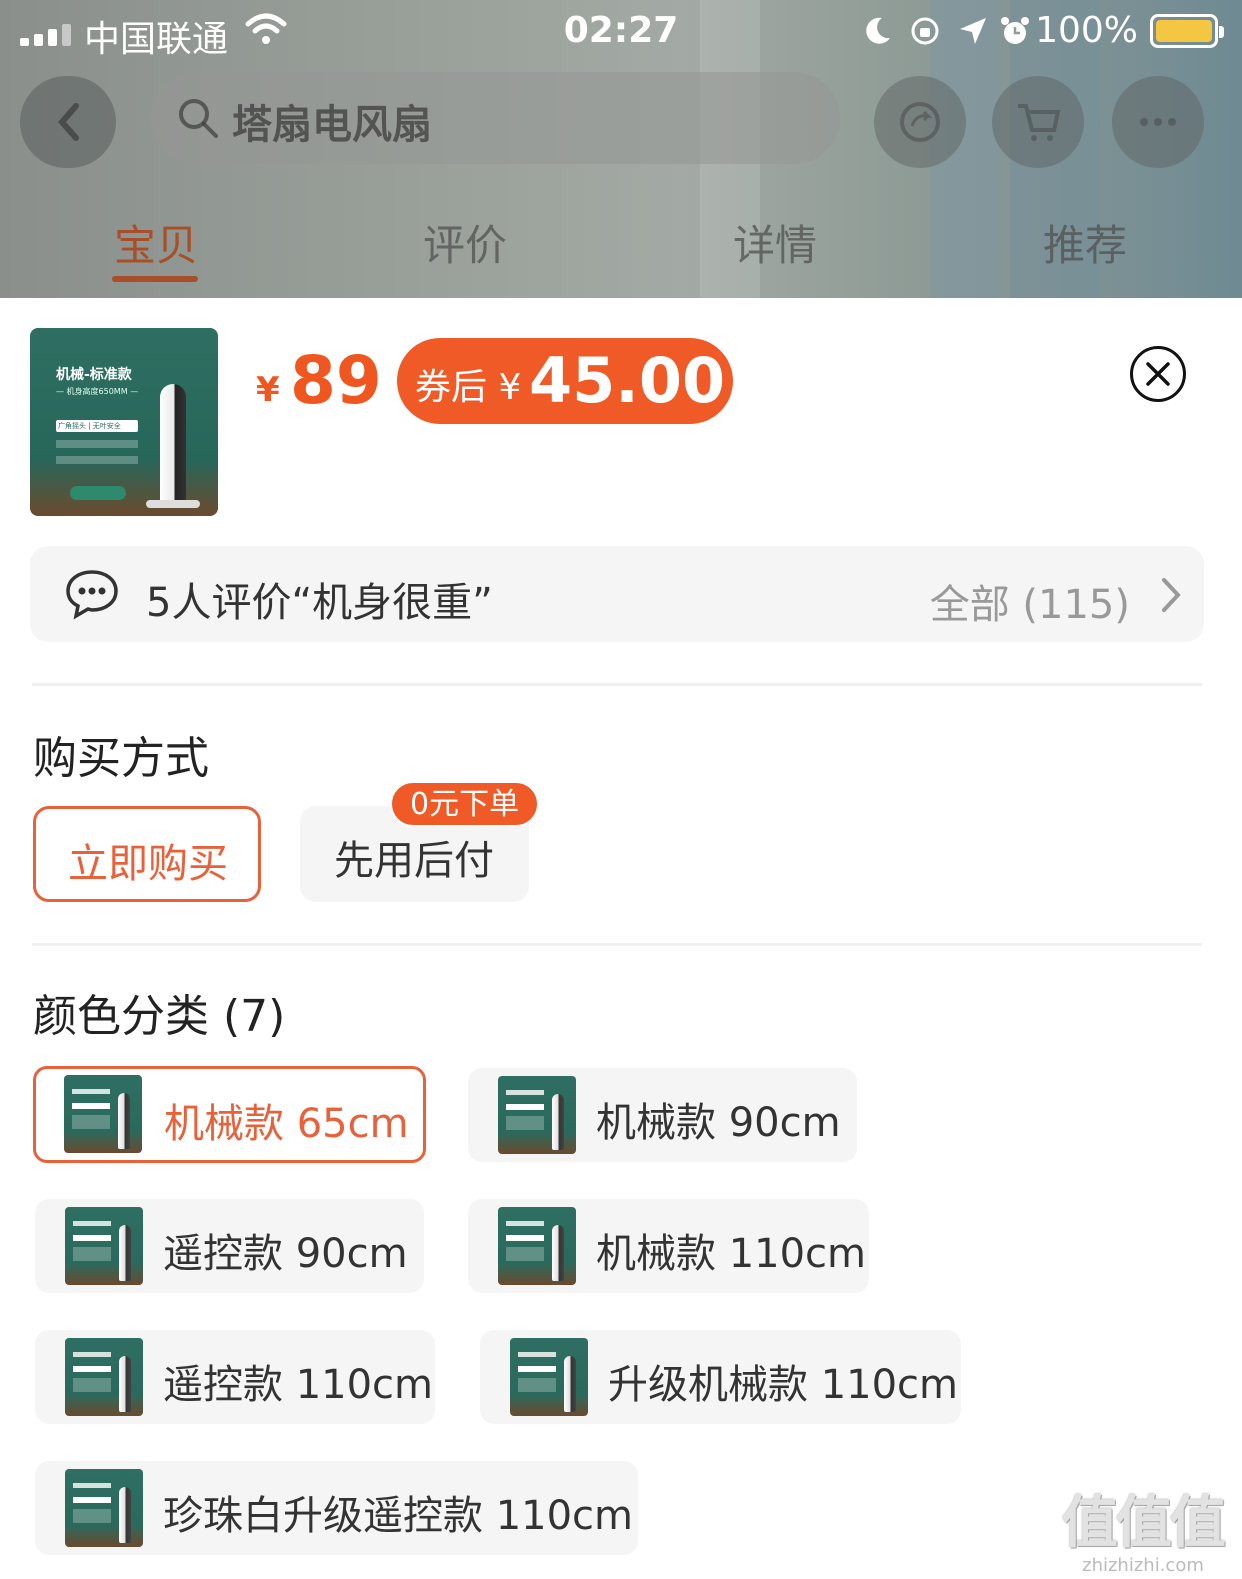 The height and width of the screenshot is (1579, 1242). What do you see at coordinates (89, 426) in the screenshot?
I see `product-thumbnail-feature-text: 广角摇头 | 无叶安全` at bounding box center [89, 426].